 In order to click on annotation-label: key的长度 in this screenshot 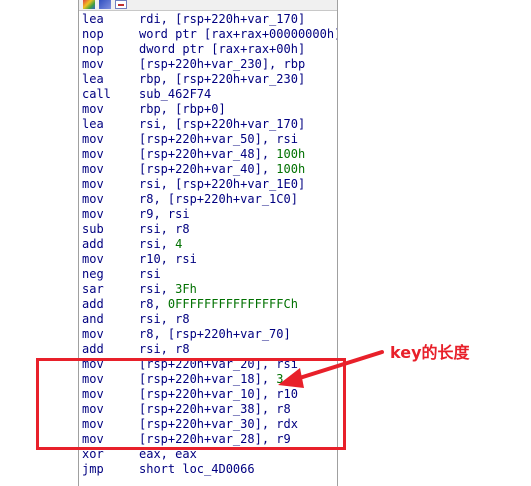, I will do `click(430, 352)`.